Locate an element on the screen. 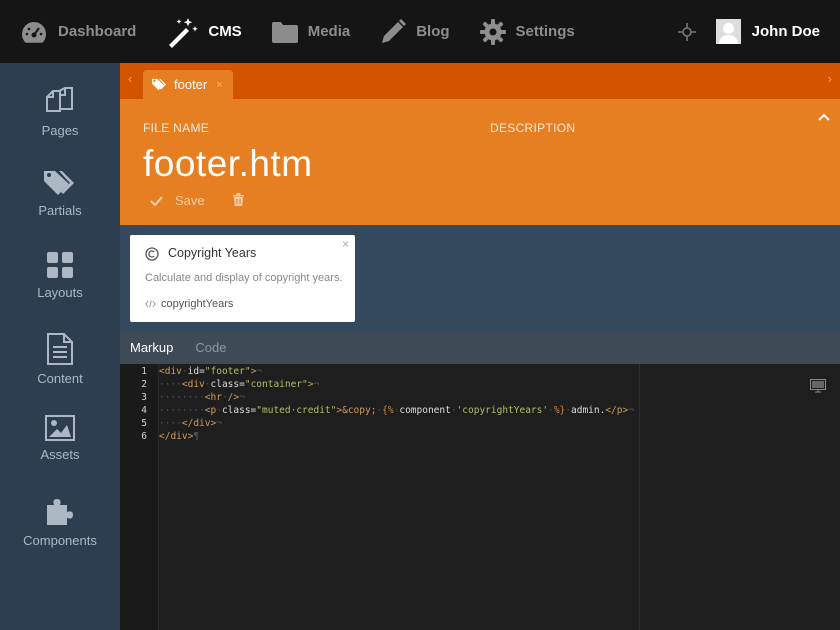 The width and height of the screenshot is (840, 630). nav-blog-label: Blog is located at coordinates (433, 31).